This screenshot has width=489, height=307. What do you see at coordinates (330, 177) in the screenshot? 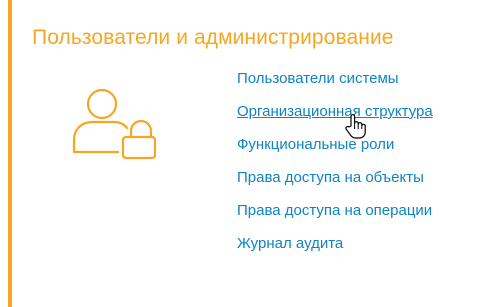
I see `object-access-rights-link: Права доступа на объекты` at bounding box center [330, 177].